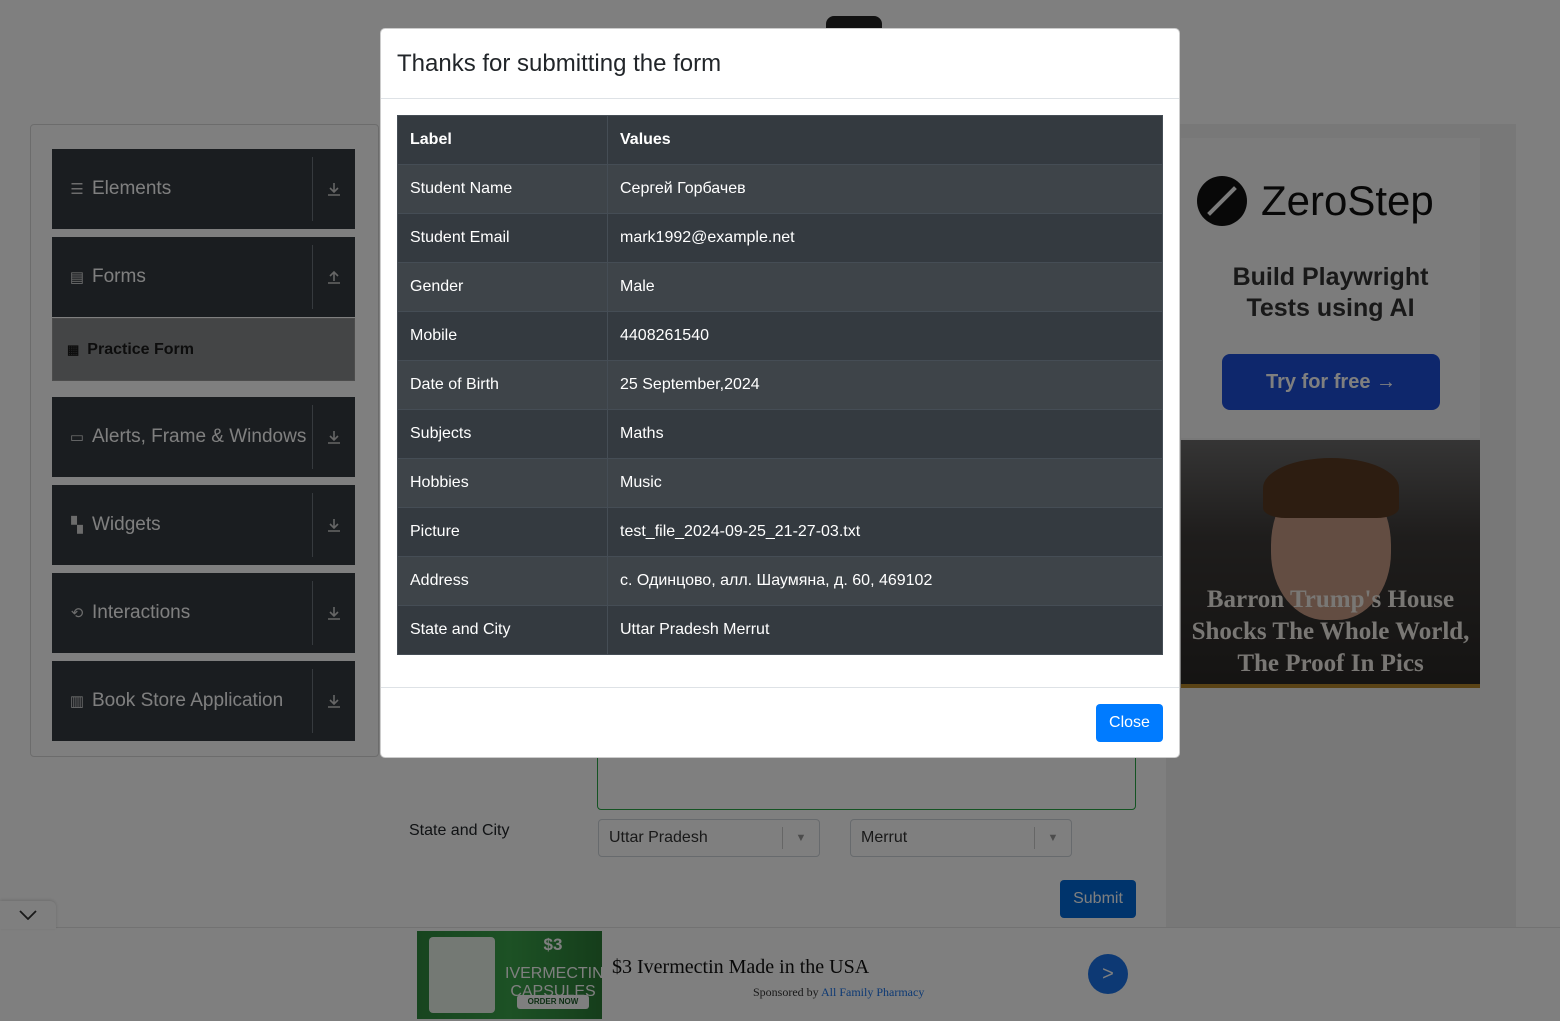 This screenshot has height=1021, width=1560. What do you see at coordinates (885, 630) in the screenshot?
I see `row-value: Uttar Pradesh Merrut` at bounding box center [885, 630].